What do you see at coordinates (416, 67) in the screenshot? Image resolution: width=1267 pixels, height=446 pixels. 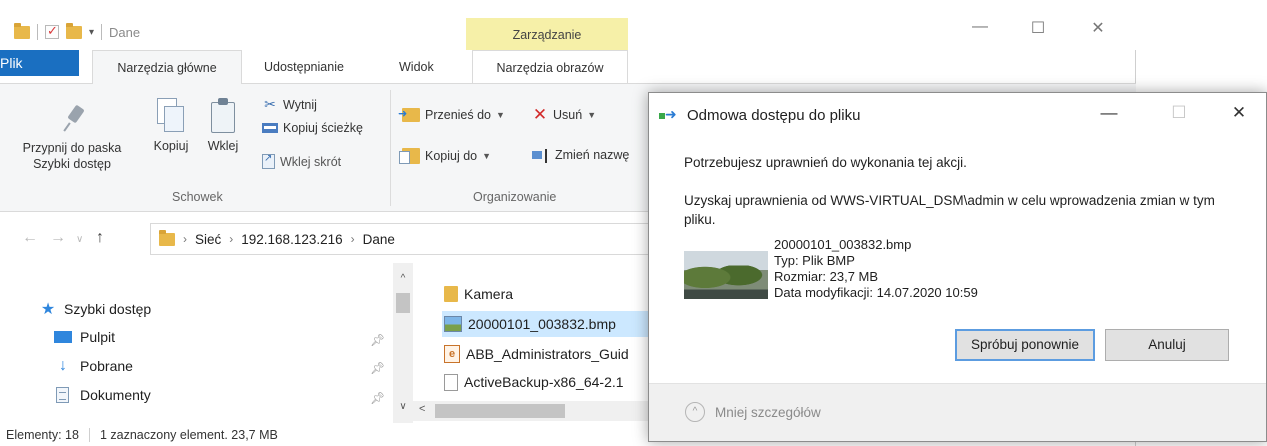 I see `tab-view: Widok` at bounding box center [416, 67].